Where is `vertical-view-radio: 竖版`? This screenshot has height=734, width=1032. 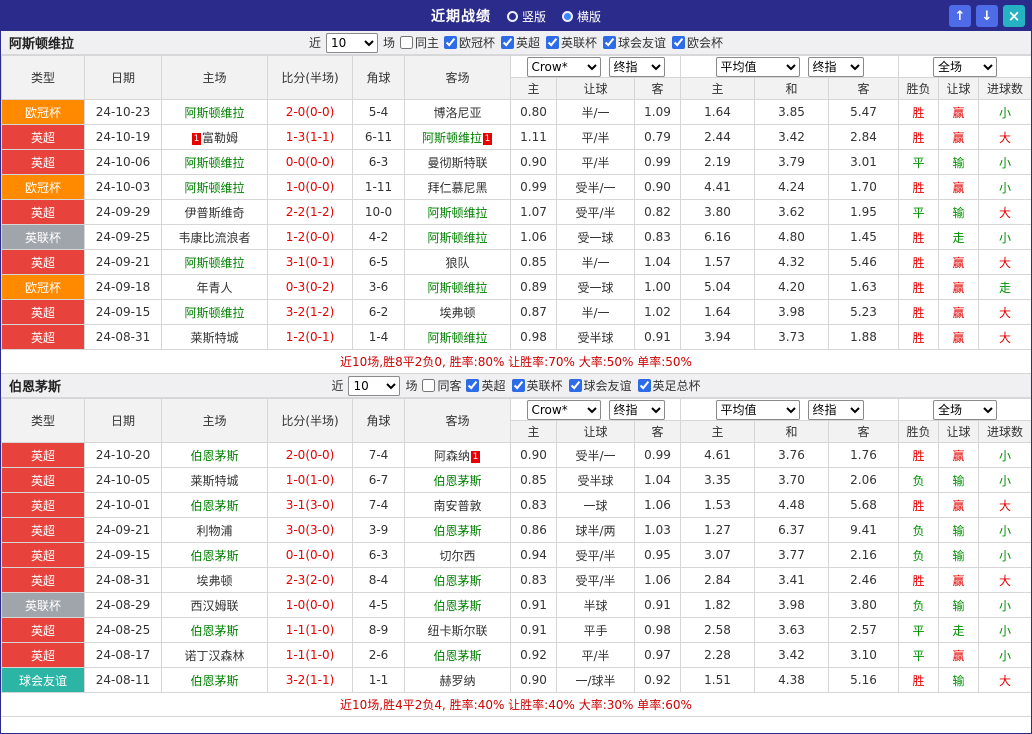
vertical-view-radio: 竖版 is located at coordinates (526, 16).